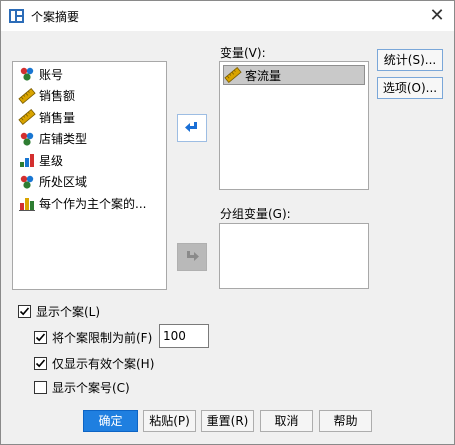 The width and height of the screenshot is (455, 445). I want to click on show-cases-checkbox: 显示个案(L), so click(59, 311).